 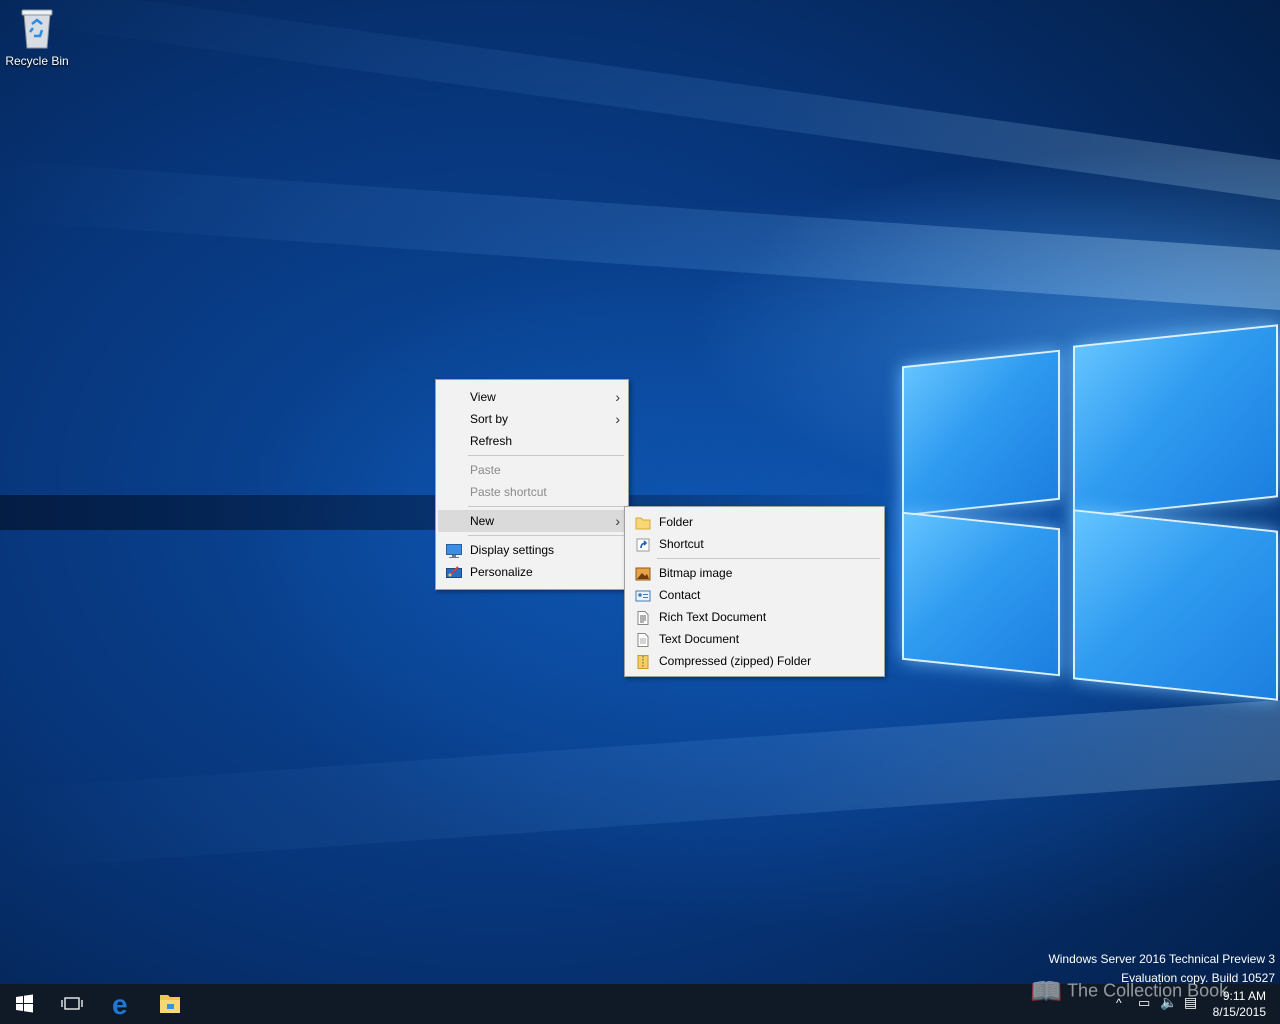 I want to click on menu-item-label: Bitmap image, so click(x=696, y=573).